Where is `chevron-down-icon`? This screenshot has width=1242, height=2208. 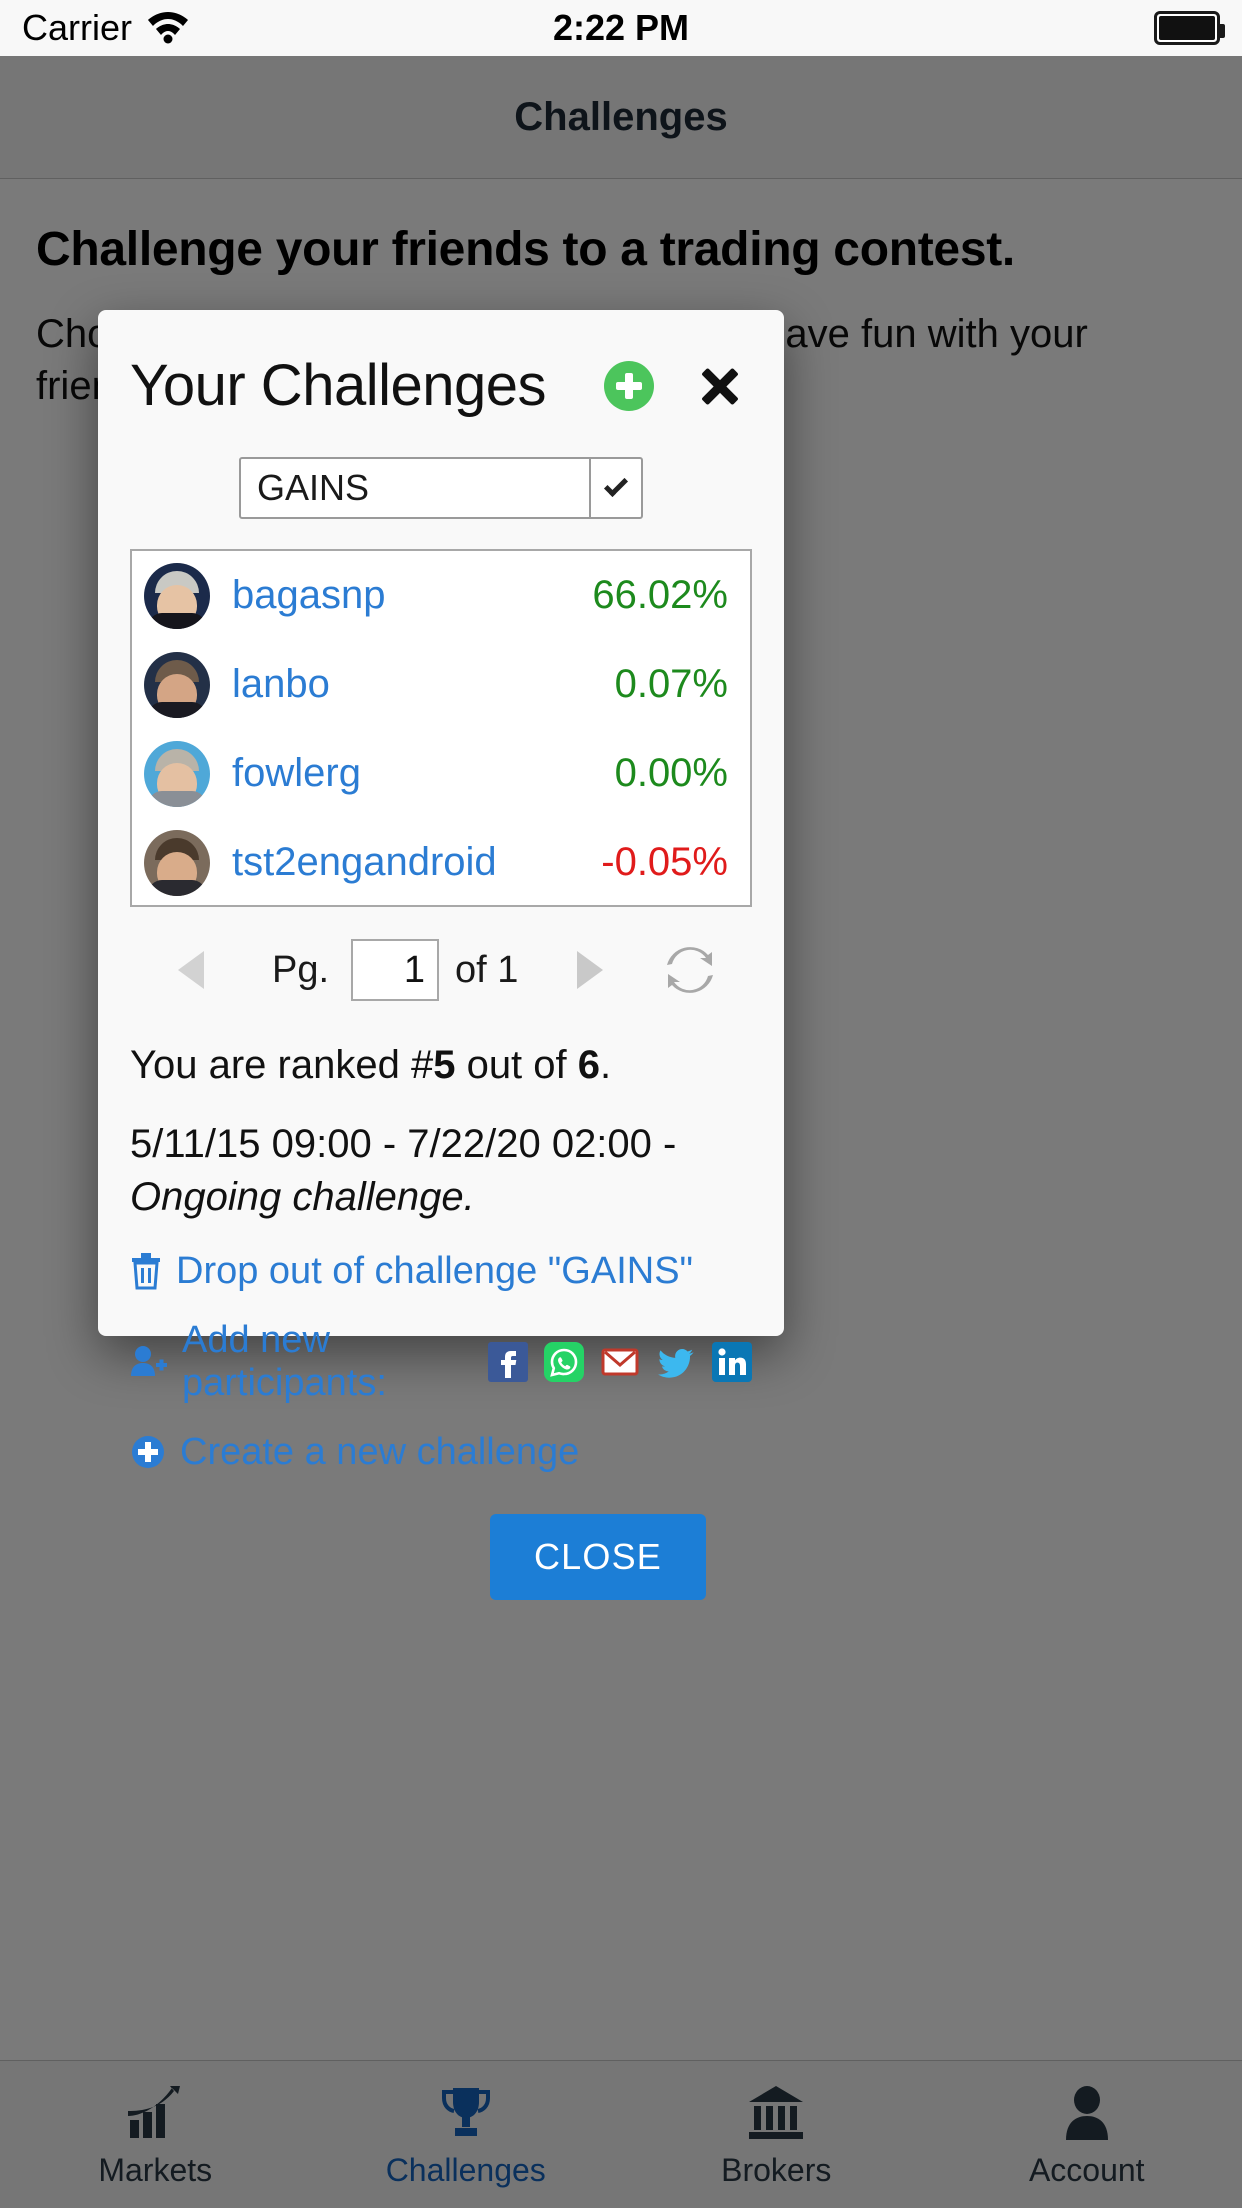
chevron-down-icon is located at coordinates (615, 488).